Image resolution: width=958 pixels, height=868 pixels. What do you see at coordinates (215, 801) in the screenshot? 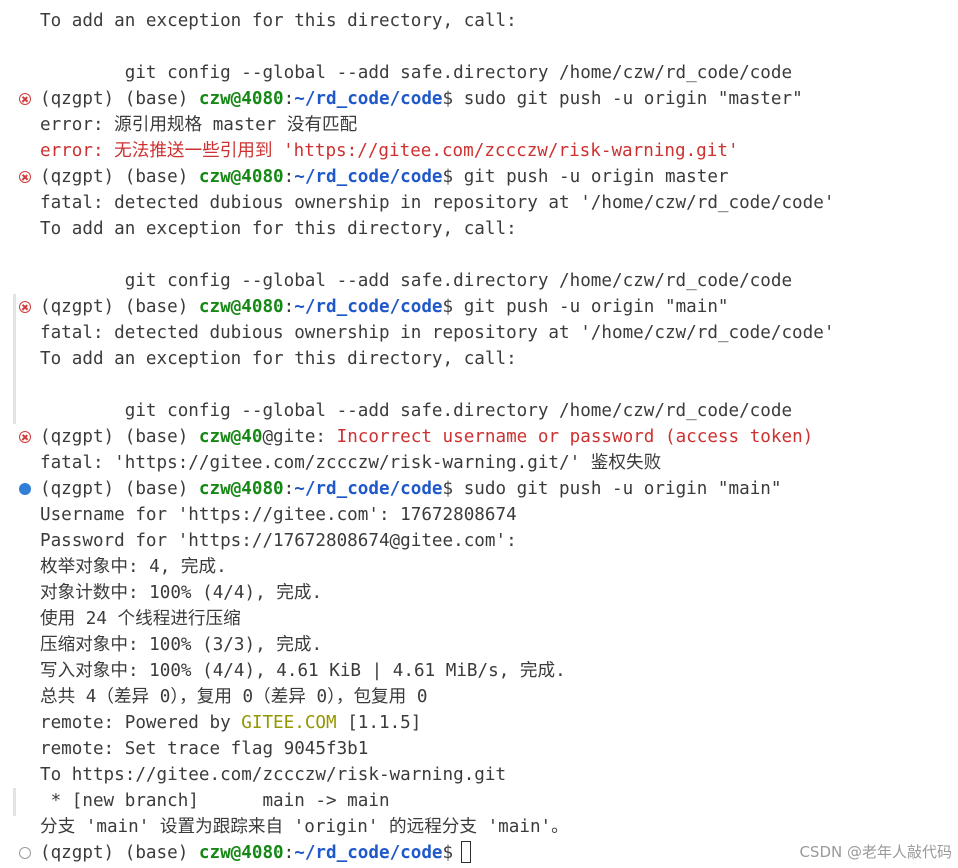
I see `output-text: * [new branch] main -> main` at bounding box center [215, 801].